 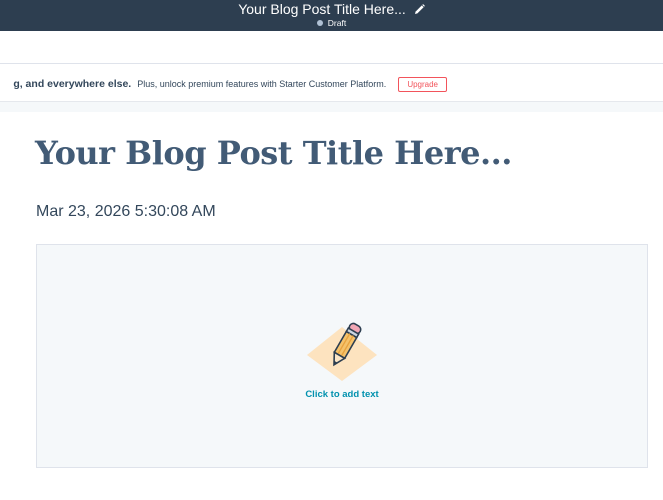 I want to click on click-to-add-text: Click to add text, so click(x=342, y=394).